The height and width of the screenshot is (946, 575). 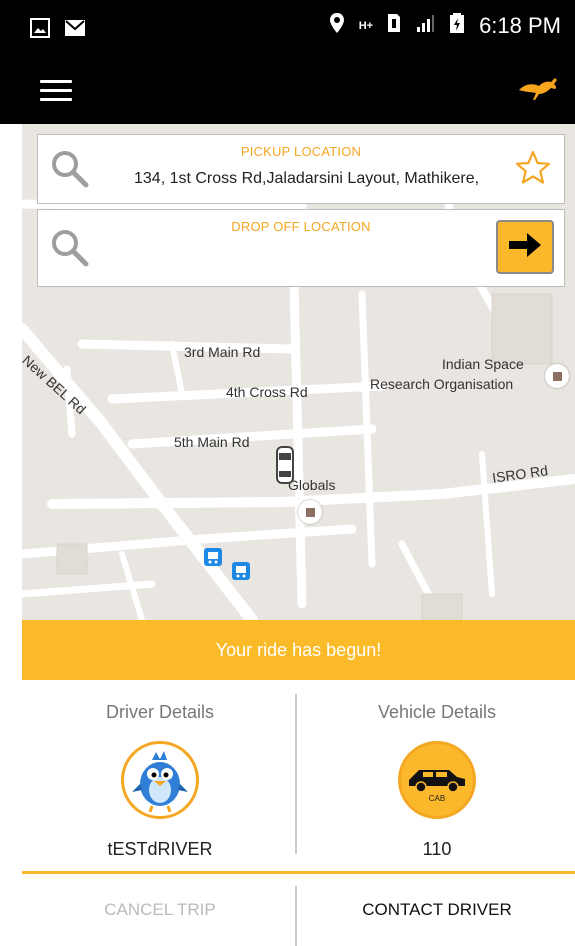 I want to click on dropoff-location-title: DROP OFF LOCATION, so click(x=301, y=226).